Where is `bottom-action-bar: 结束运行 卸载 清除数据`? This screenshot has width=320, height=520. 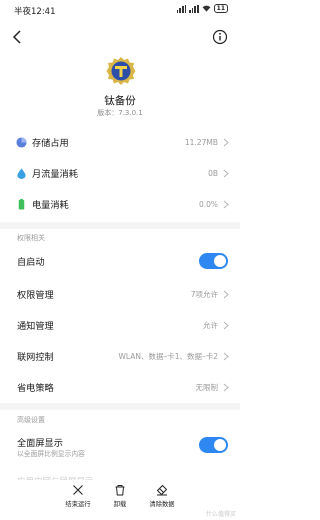 bottom-action-bar: 结束运行 卸载 清除数据 is located at coordinates (120, 500).